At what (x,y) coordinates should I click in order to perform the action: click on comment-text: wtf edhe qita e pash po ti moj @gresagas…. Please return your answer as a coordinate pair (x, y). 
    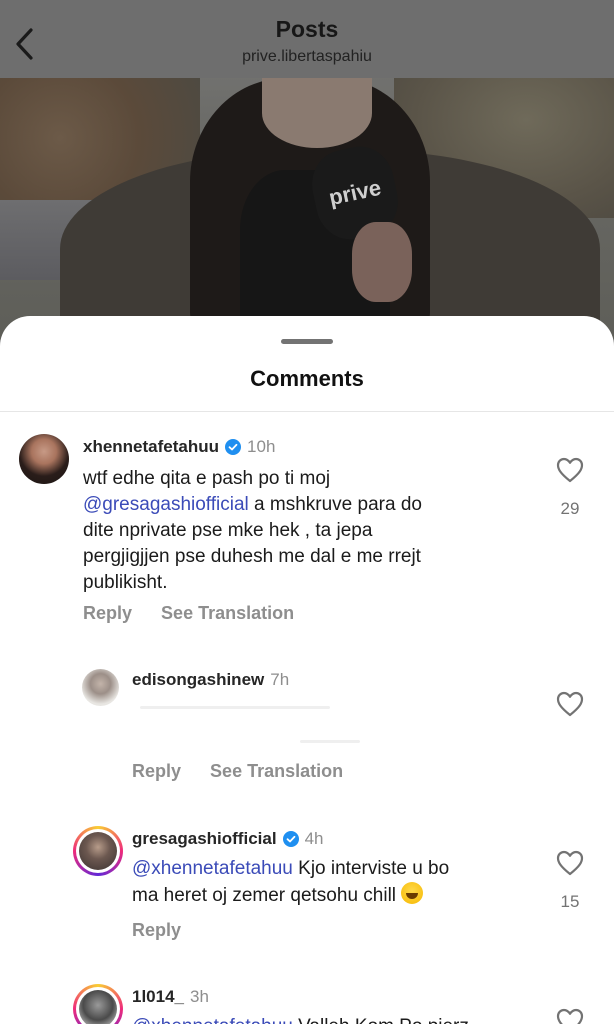
    Looking at the image, I should click on (298, 531).